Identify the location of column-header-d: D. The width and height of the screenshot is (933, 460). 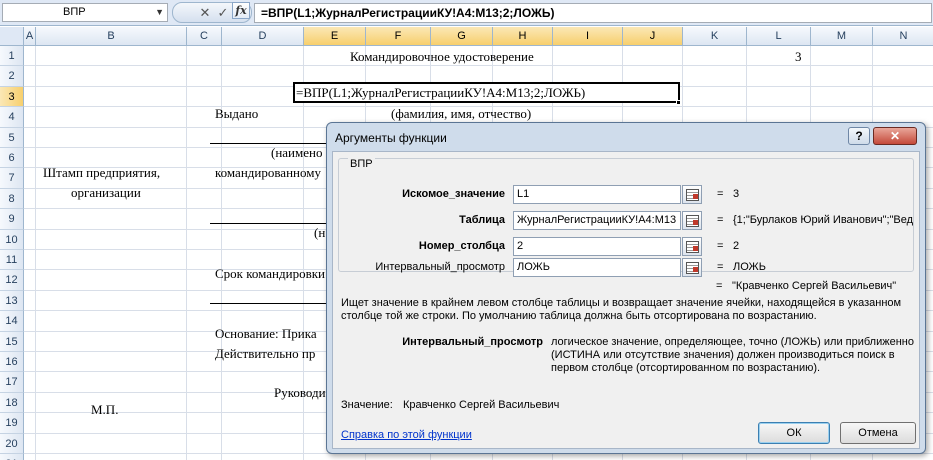
(263, 36).